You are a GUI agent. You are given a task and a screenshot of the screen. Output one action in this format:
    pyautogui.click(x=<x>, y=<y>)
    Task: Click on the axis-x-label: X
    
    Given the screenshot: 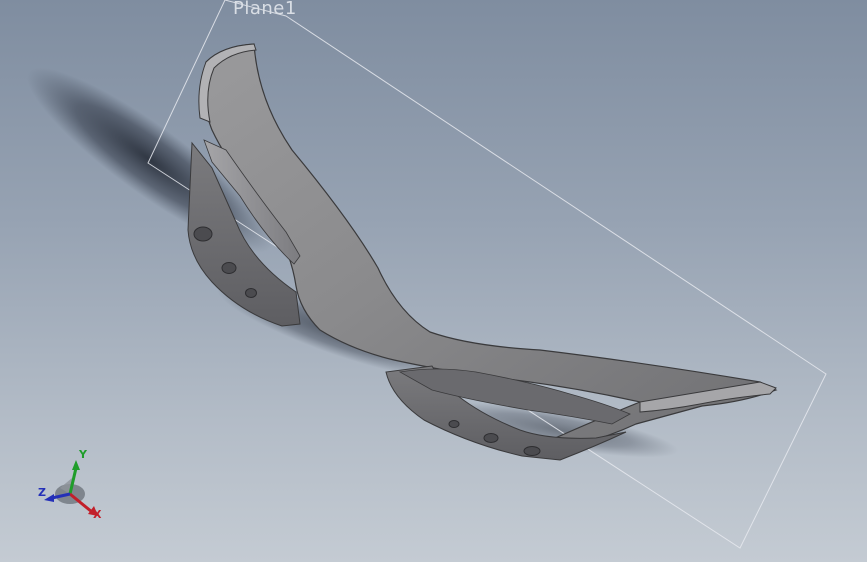 What is the action you would take?
    pyautogui.click(x=97, y=514)
    